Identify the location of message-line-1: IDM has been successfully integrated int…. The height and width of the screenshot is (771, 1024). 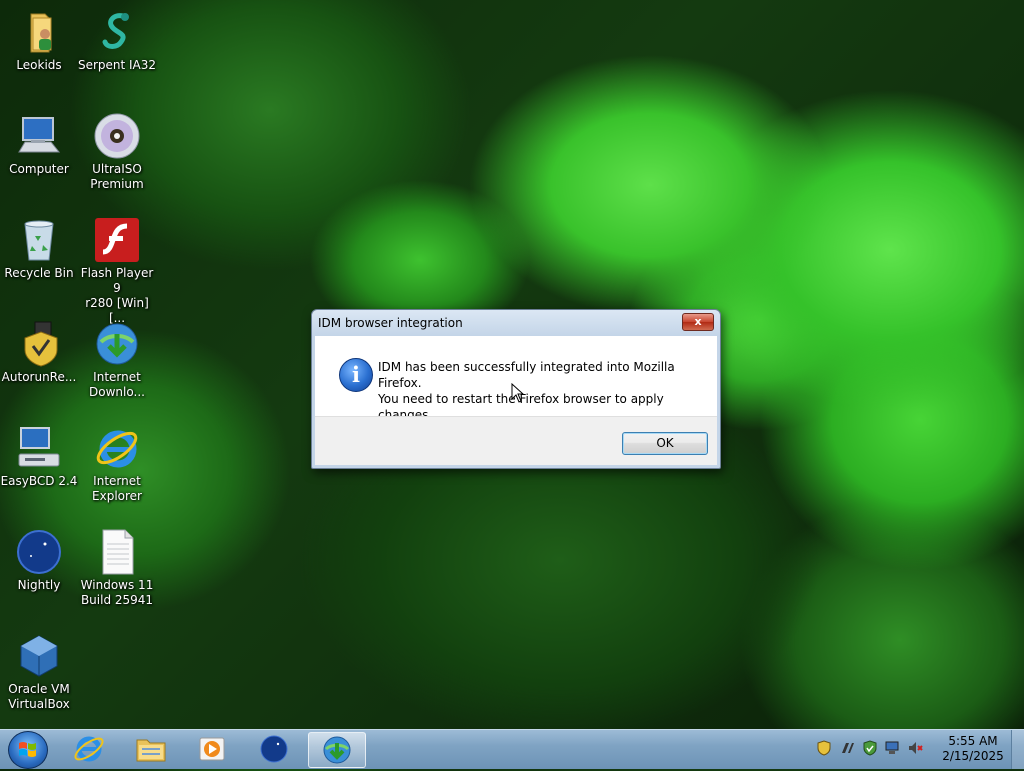
(526, 375).